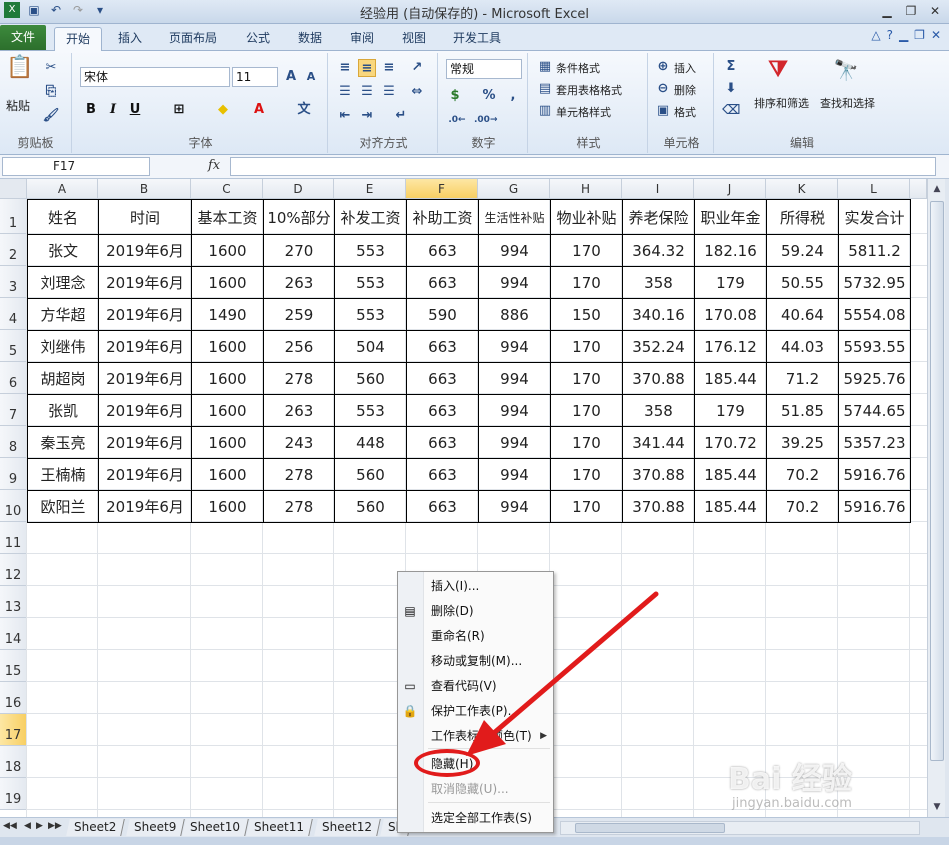 This screenshot has width=949, height=845. Describe the element at coordinates (214, 165) in the screenshot. I see `insert-function-icon: fx` at that location.